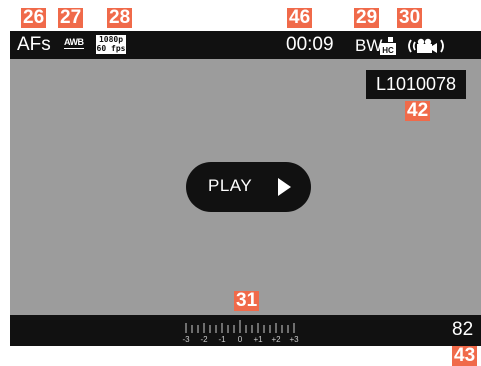 This screenshot has width=481, height=366. Describe the element at coordinates (426, 45) in the screenshot. I see `microphone-level-icon` at that location.